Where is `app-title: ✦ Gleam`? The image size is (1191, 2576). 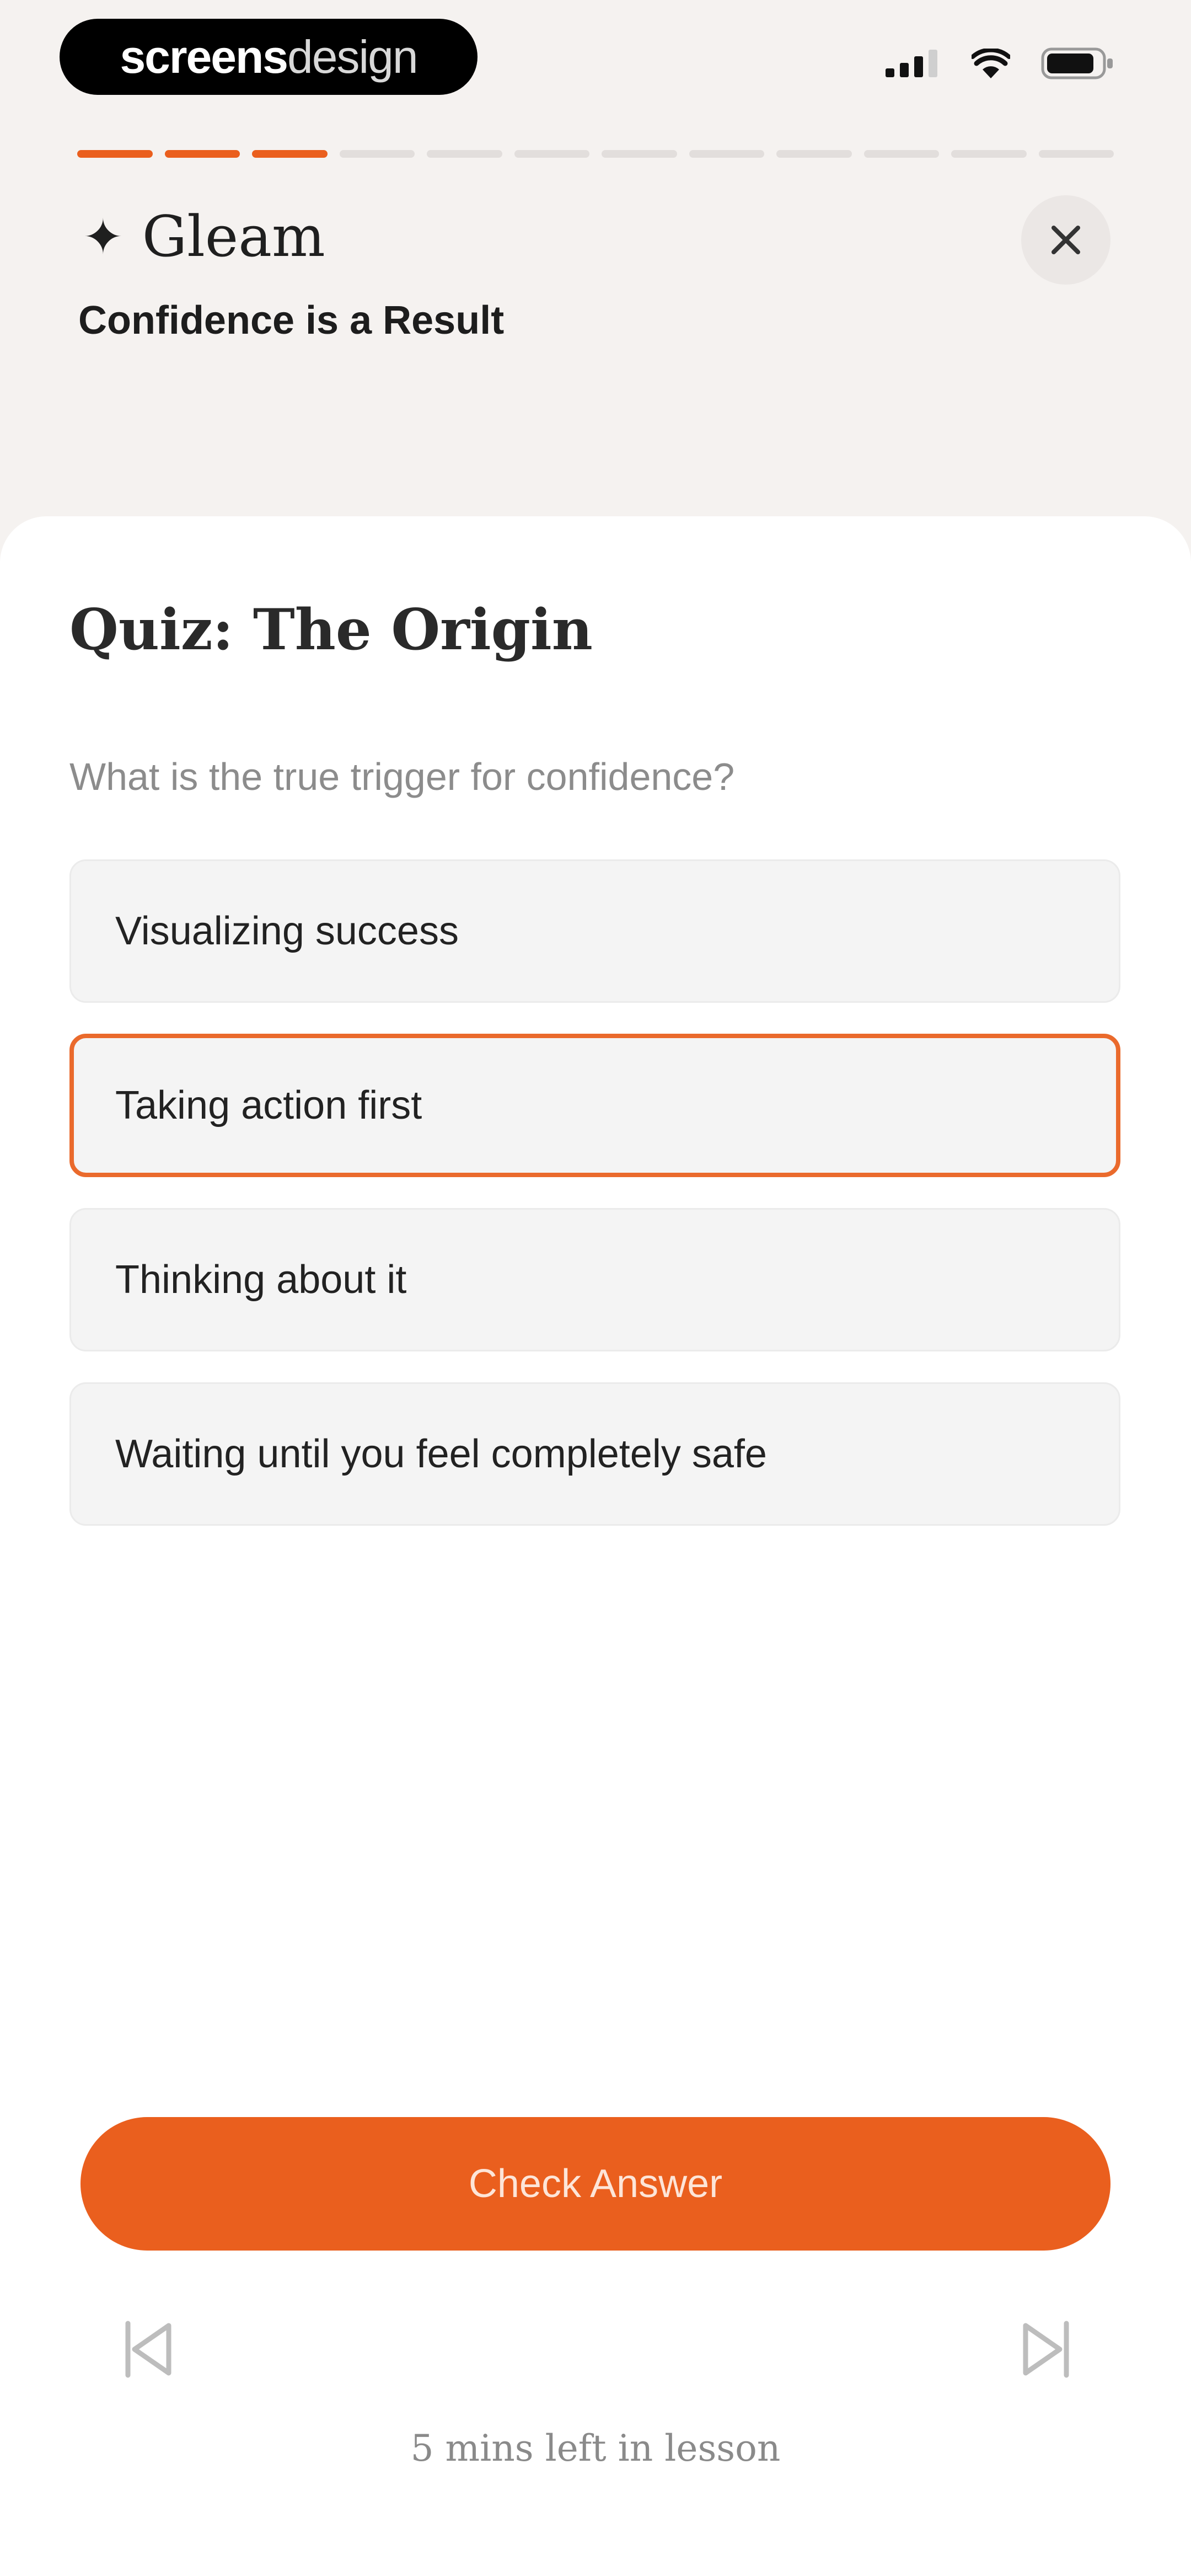 app-title: ✦ Gleam is located at coordinates (204, 237).